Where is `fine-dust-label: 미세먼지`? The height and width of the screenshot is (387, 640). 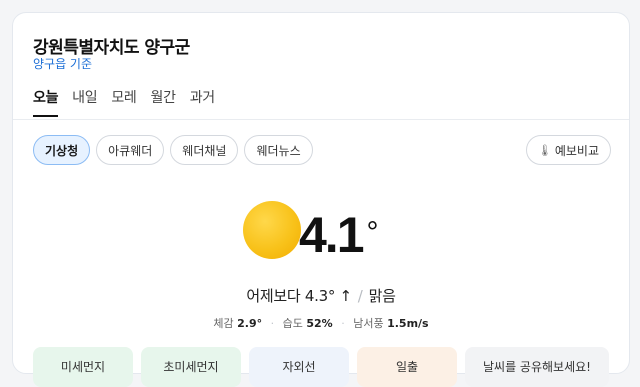 fine-dust-label: 미세먼지 is located at coordinates (83, 367).